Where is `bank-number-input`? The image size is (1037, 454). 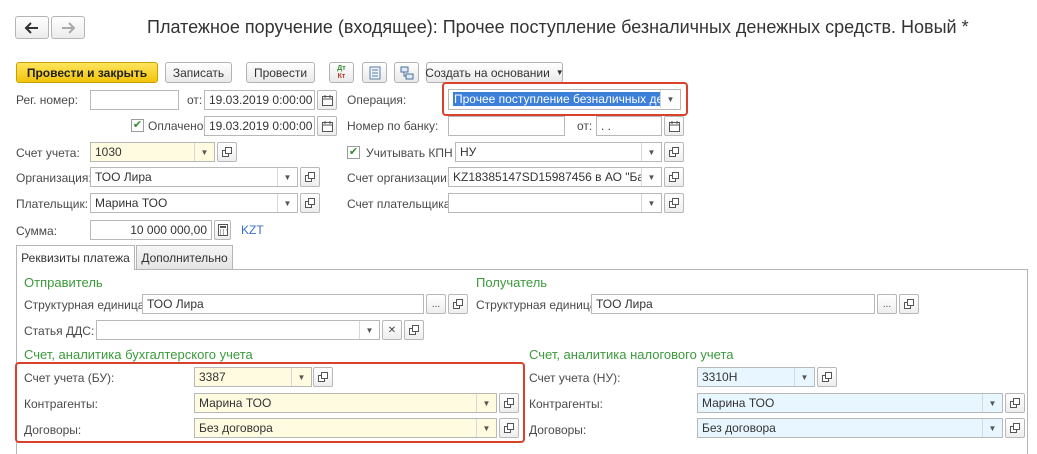 bank-number-input is located at coordinates (506, 126).